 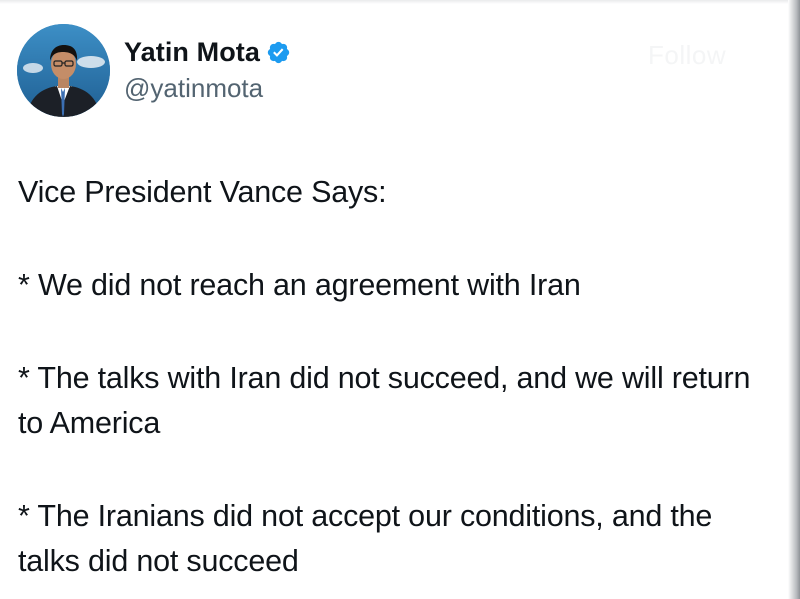 I want to click on author-name-row: Yatin Mota, so click(x=207, y=52).